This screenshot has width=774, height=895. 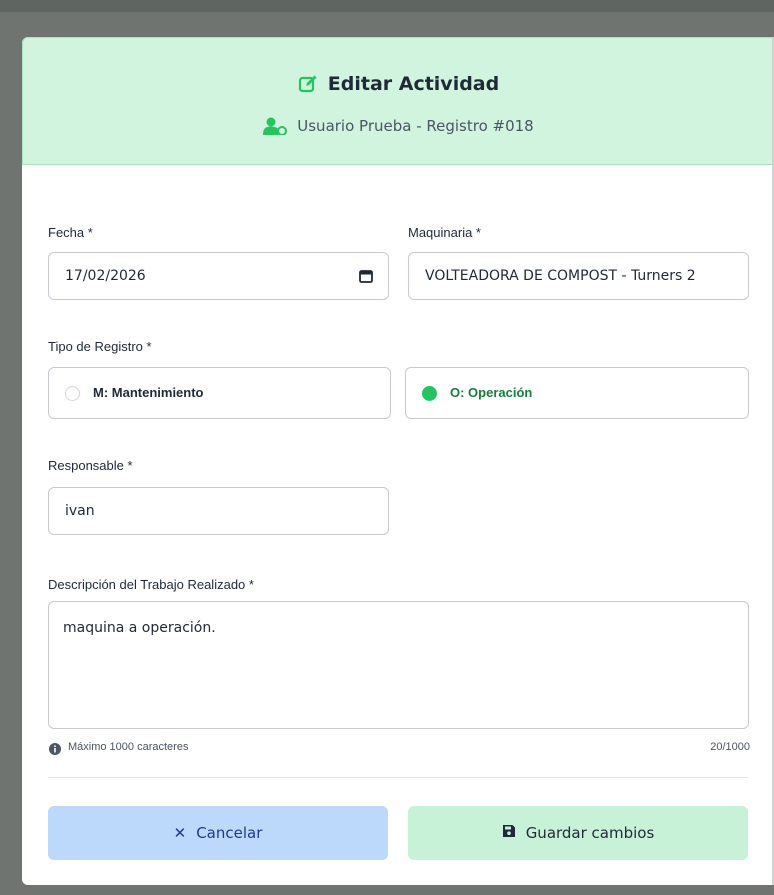 What do you see at coordinates (148, 392) in the screenshot?
I see `radio-mantenimiento-label: M: Mantenimiento` at bounding box center [148, 392].